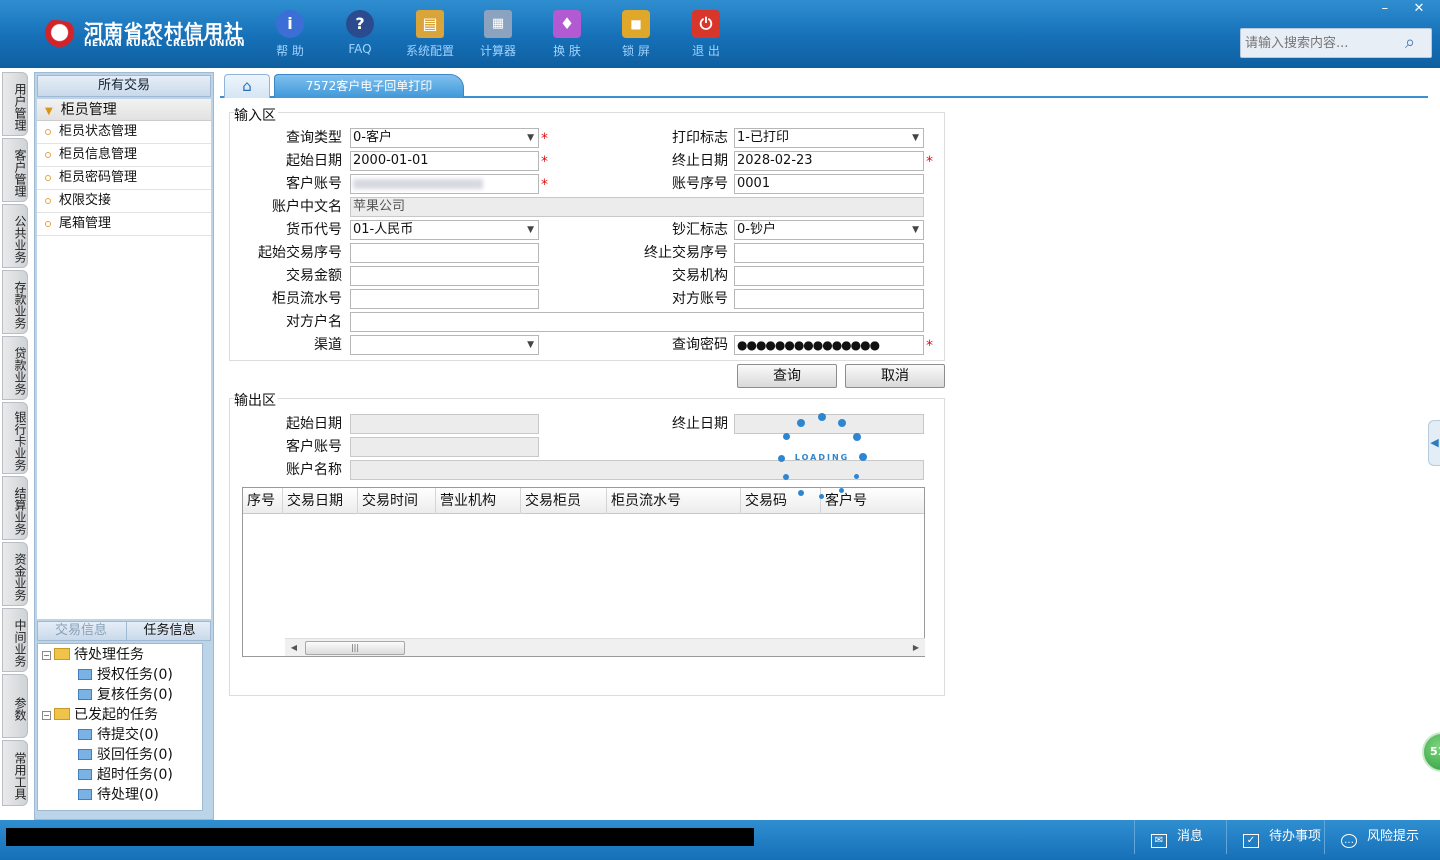  Describe the element at coordinates (444, 345) in the screenshot. I see `channel-select: ▼` at that location.